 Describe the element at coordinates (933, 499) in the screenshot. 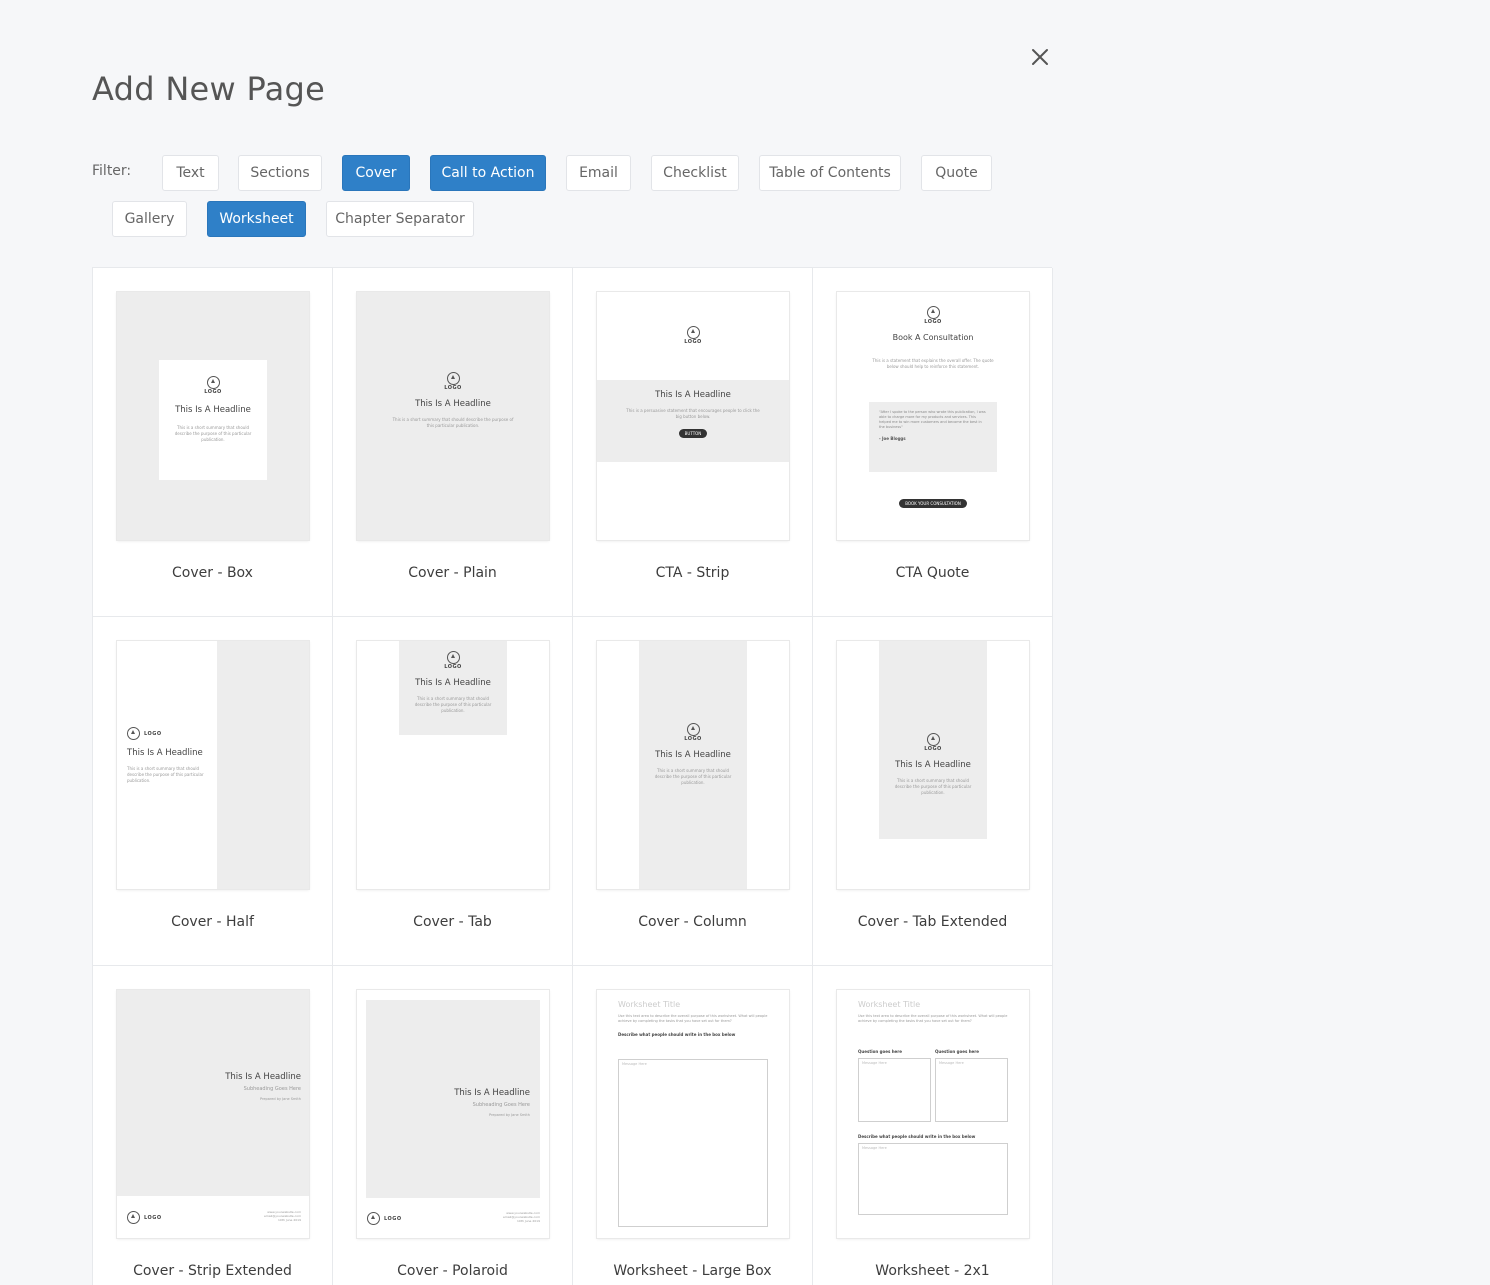

I see `thumb-cta: BOOK YOUR CONSULTATION` at that location.